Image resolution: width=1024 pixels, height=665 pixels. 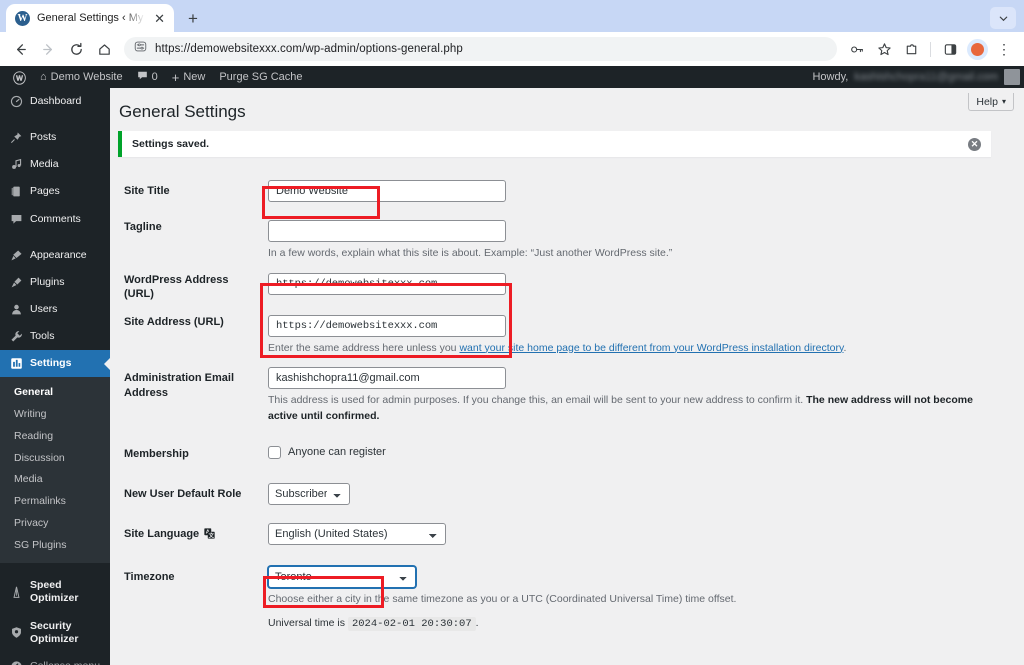 I want to click on new-tab-icon: +, so click(x=193, y=18).